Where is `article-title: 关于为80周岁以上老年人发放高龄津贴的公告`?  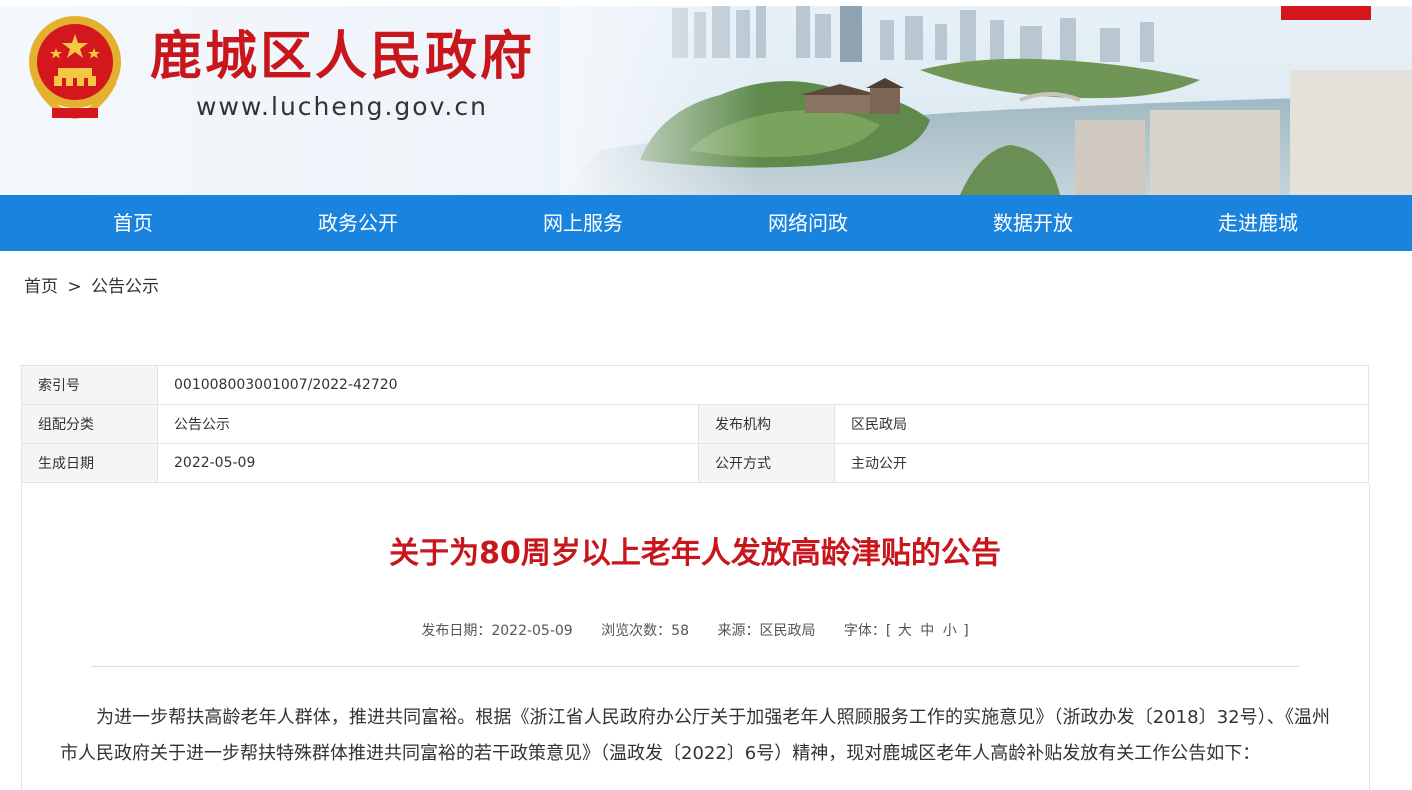 article-title: 关于为80周岁以上老年人发放高龄津贴的公告 is located at coordinates (695, 553).